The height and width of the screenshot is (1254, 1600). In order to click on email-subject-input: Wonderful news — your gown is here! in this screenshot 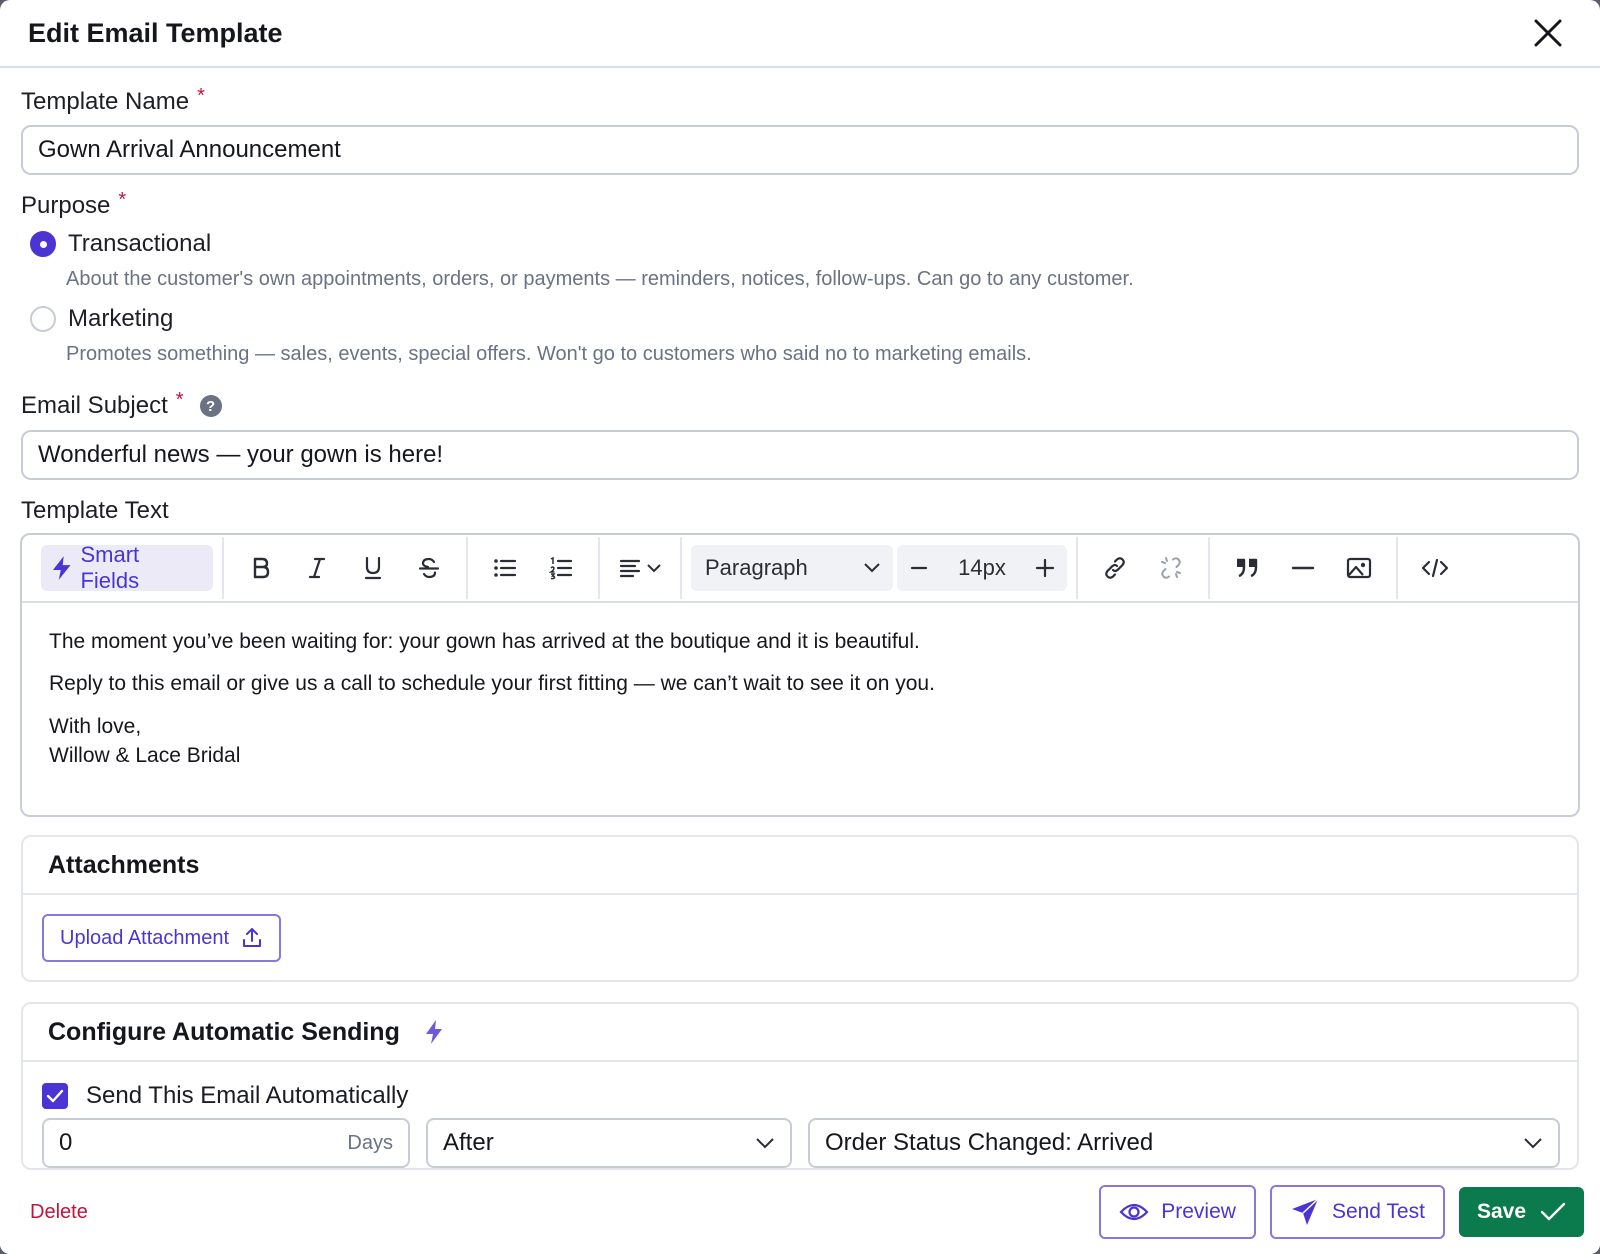, I will do `click(800, 455)`.